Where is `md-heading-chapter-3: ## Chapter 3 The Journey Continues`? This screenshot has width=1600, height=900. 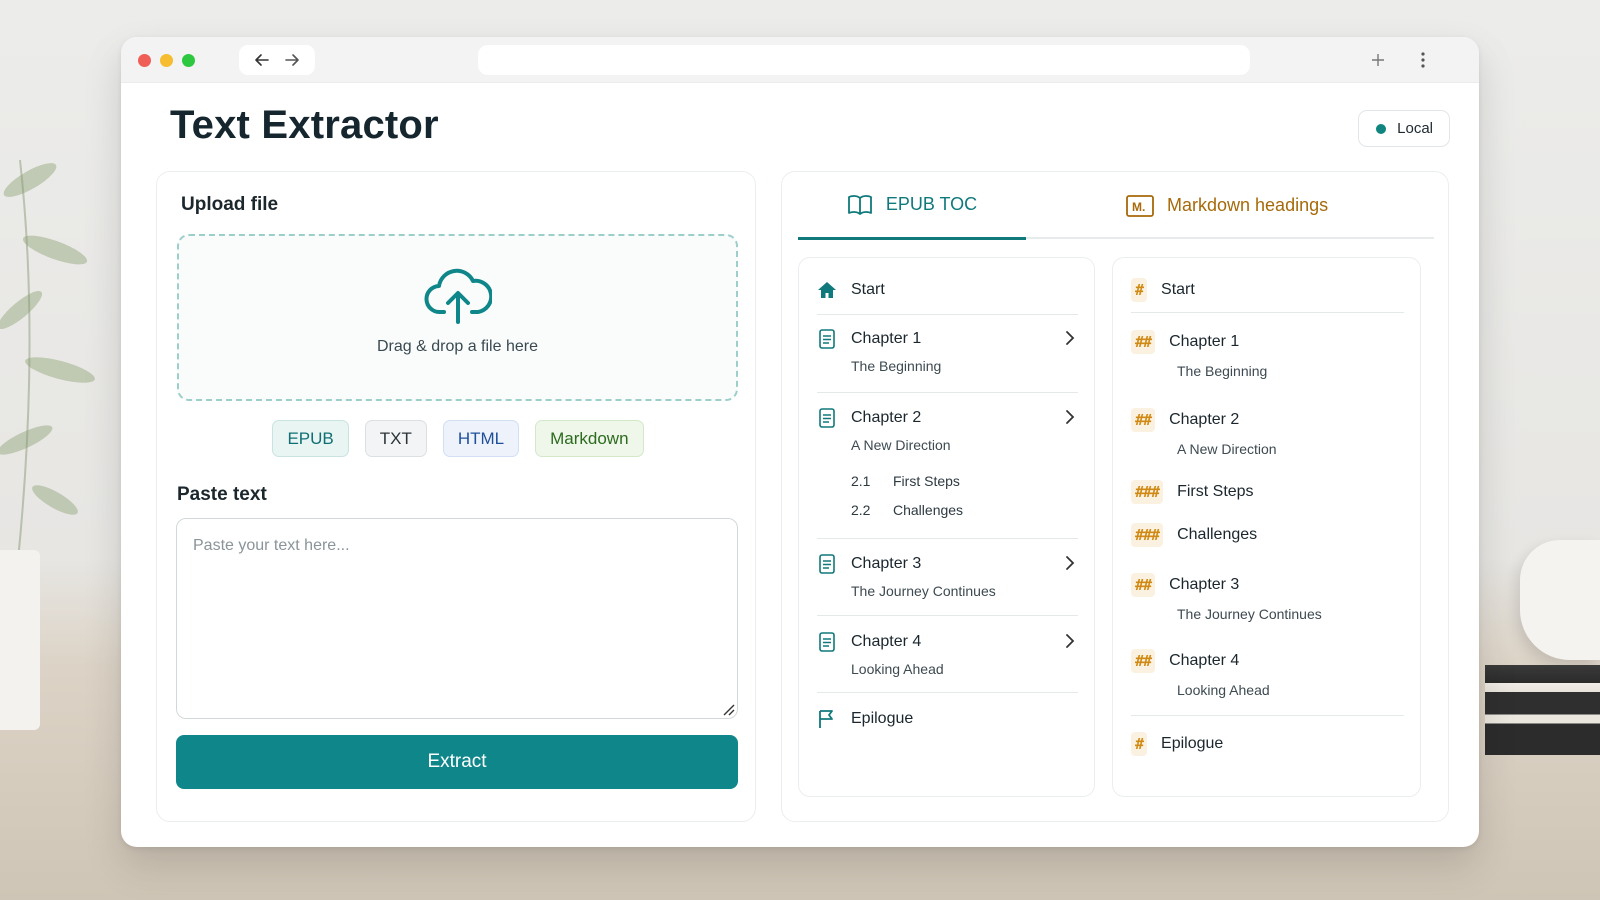 md-heading-chapter-3: ## Chapter 3 The Journey Continues is located at coordinates (1267, 597).